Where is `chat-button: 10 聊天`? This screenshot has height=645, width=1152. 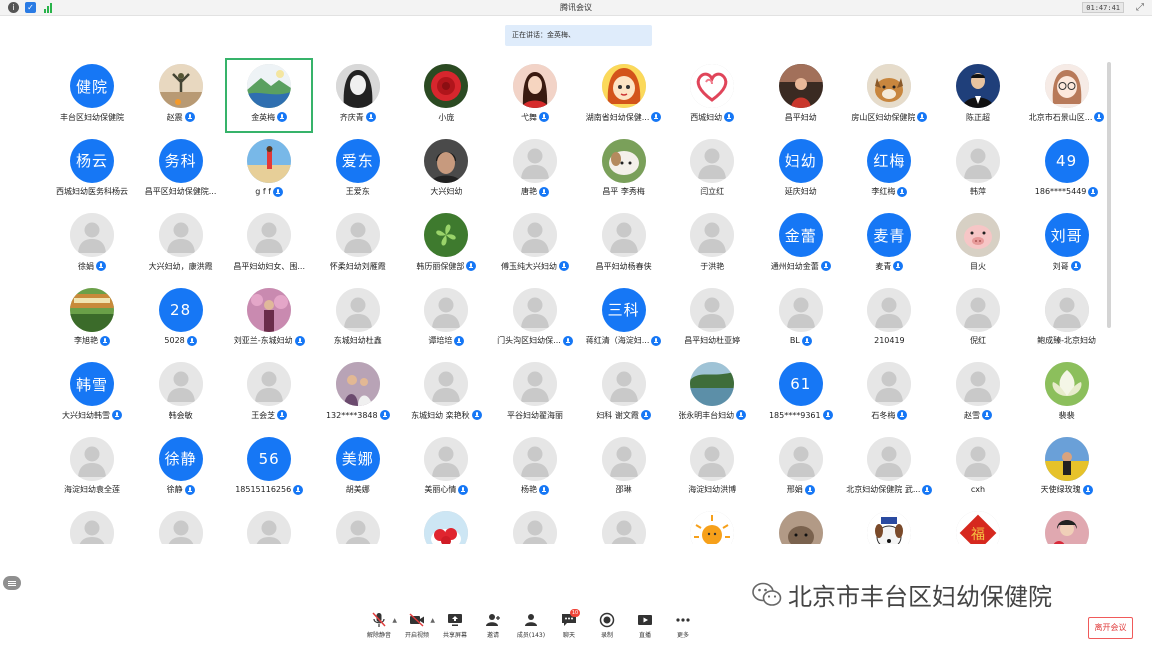
chat-button: 10 聊天 is located at coordinates (569, 625).